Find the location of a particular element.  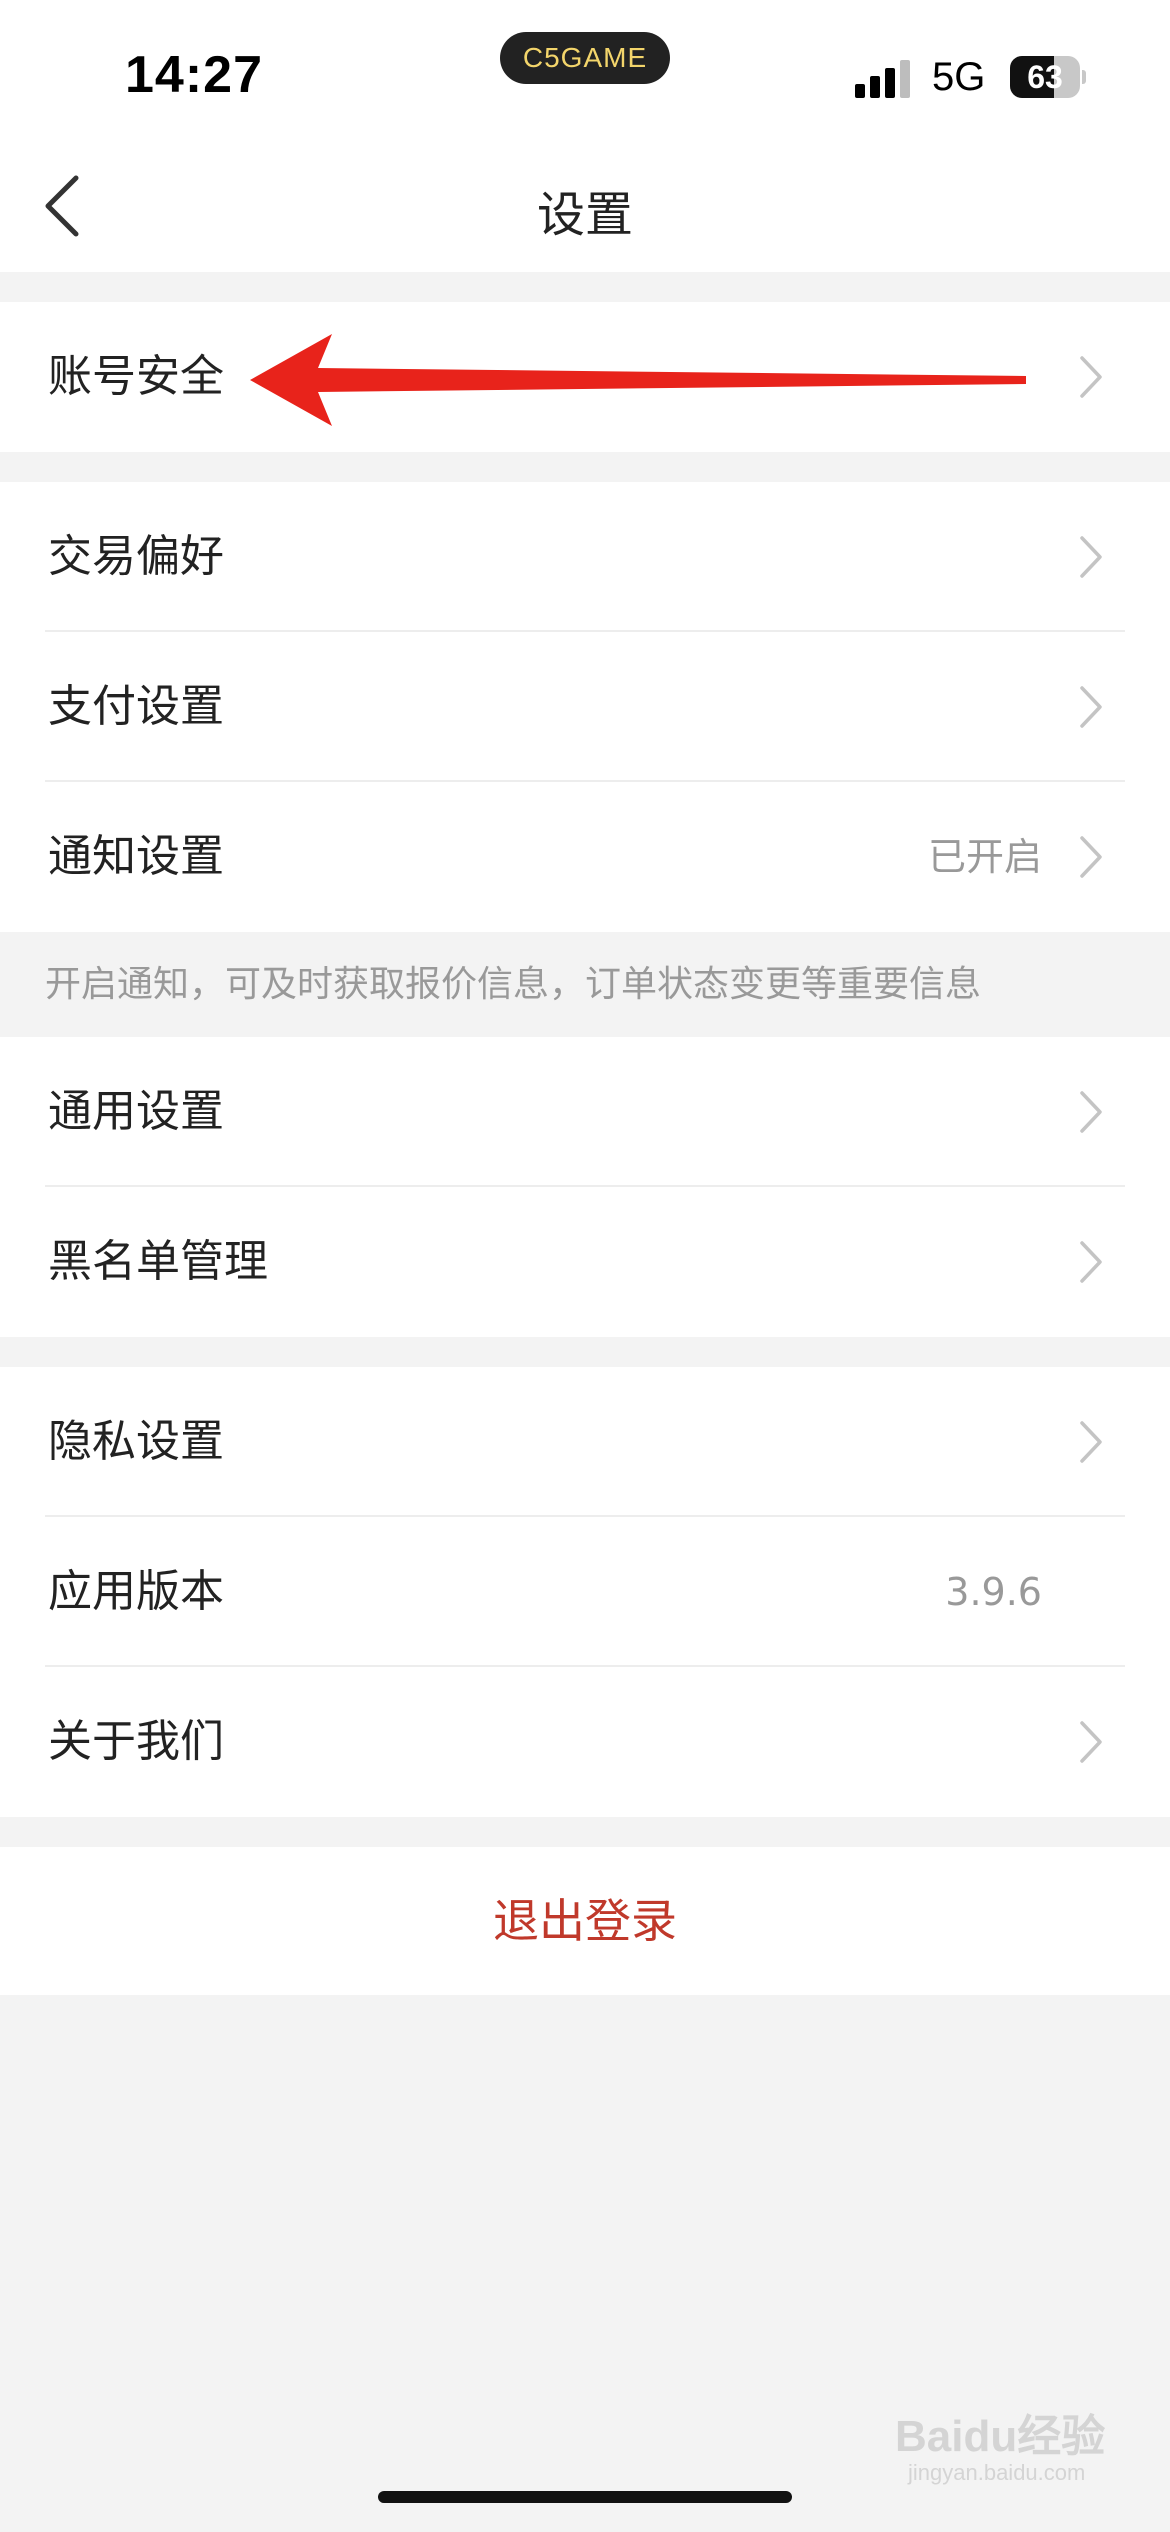

cellular-signal-icon is located at coordinates (885, 78).